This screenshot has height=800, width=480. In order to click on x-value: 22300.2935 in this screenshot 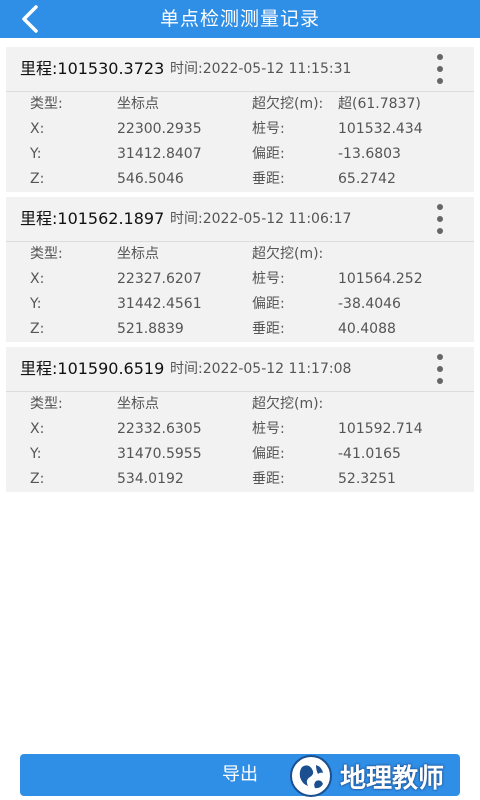, I will do `click(159, 129)`.